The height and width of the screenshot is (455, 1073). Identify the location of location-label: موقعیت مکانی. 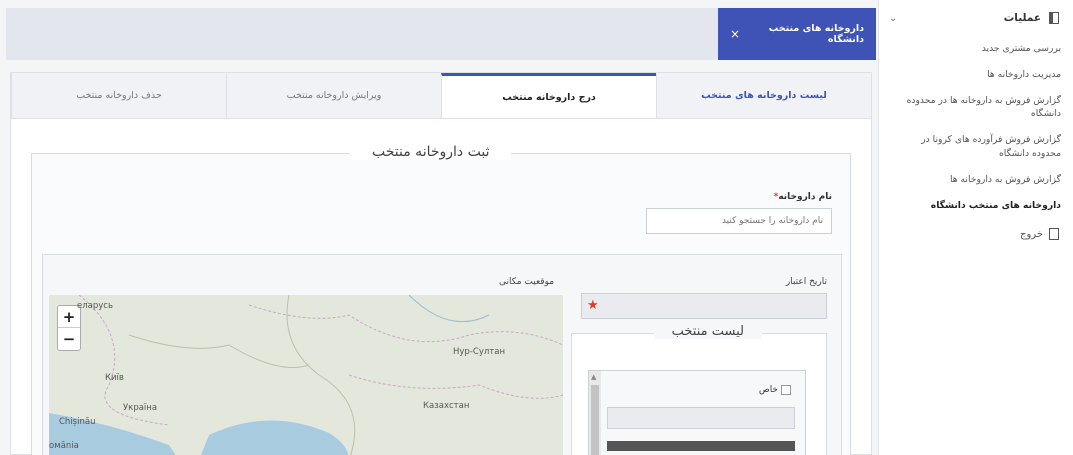
(527, 282).